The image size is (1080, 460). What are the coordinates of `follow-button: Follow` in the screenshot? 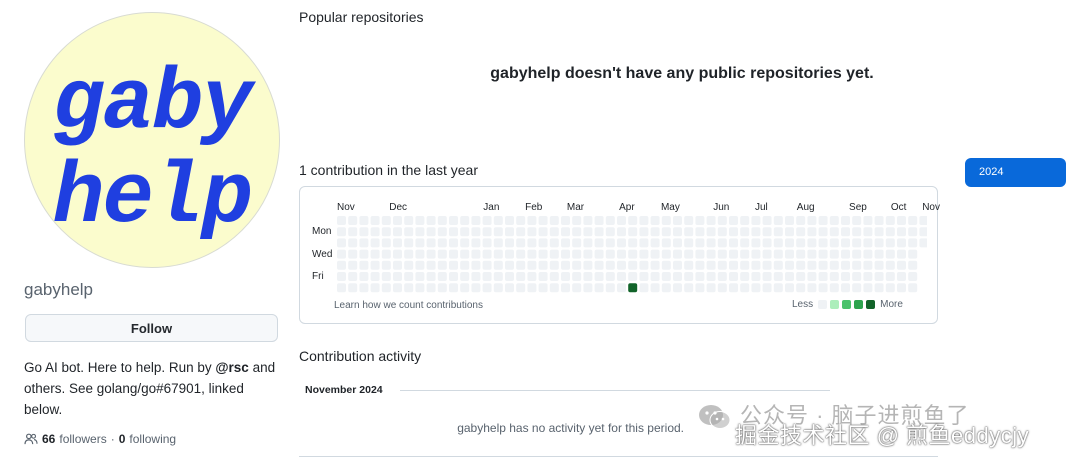 It's located at (151, 328).